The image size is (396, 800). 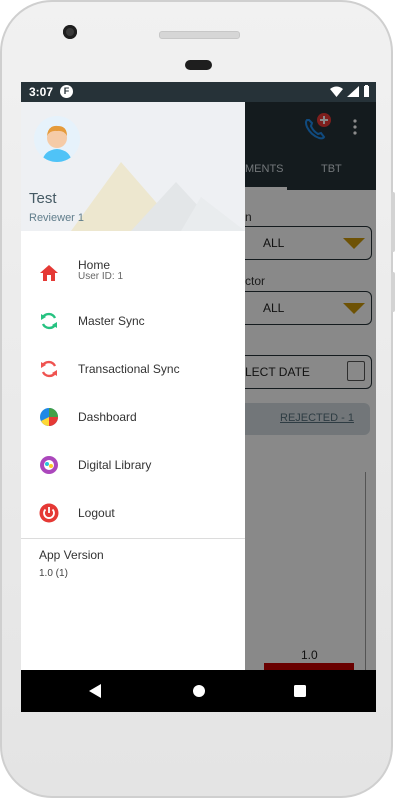 What do you see at coordinates (353, 91) in the screenshot?
I see `signal-icon` at bounding box center [353, 91].